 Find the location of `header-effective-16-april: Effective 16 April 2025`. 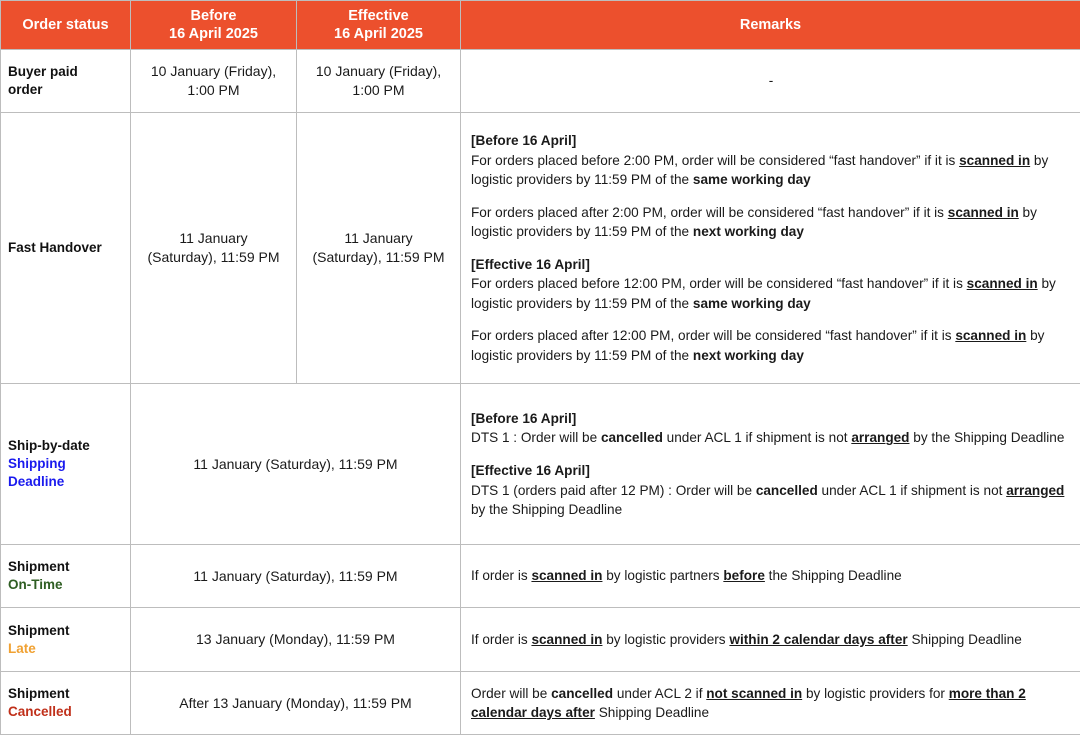

header-effective-16-april: Effective 16 April 2025 is located at coordinates (379, 25).